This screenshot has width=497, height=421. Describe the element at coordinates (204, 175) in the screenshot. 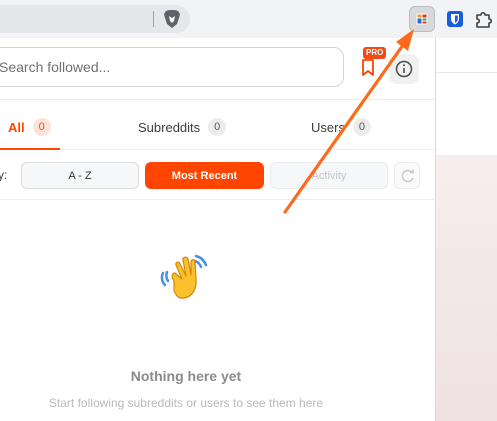

I see `sort-most-recent-button: Most Recent` at that location.